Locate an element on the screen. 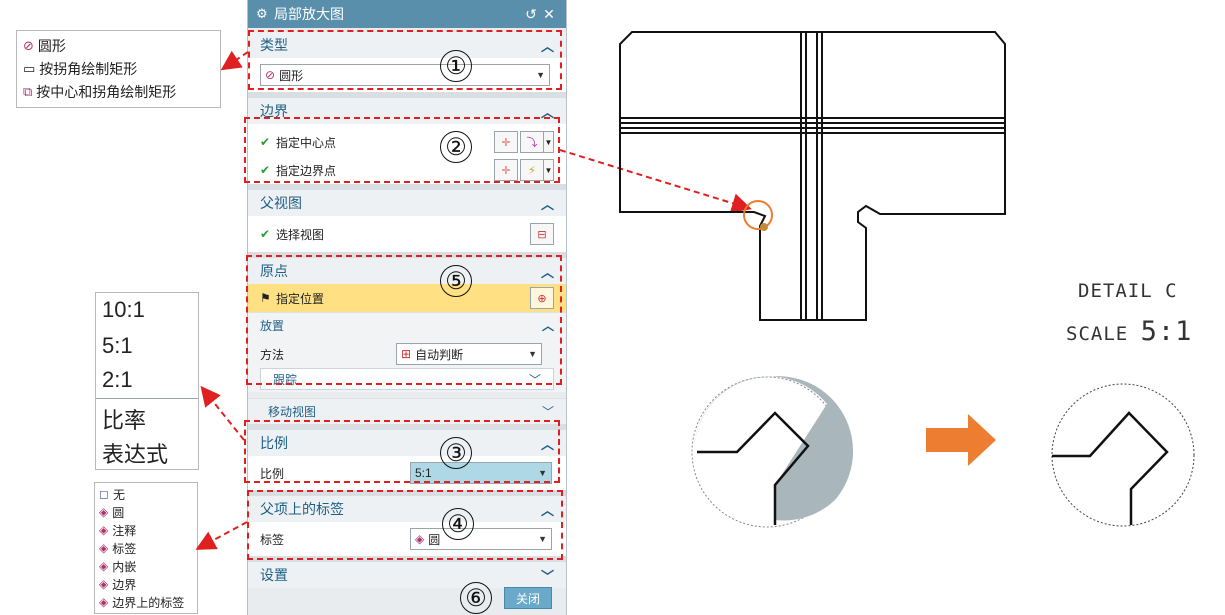 Image resolution: width=1225 pixels, height=615 pixels. scale-options-list: 10:1 5:1 2:1 比率 表达式 is located at coordinates (147, 381).